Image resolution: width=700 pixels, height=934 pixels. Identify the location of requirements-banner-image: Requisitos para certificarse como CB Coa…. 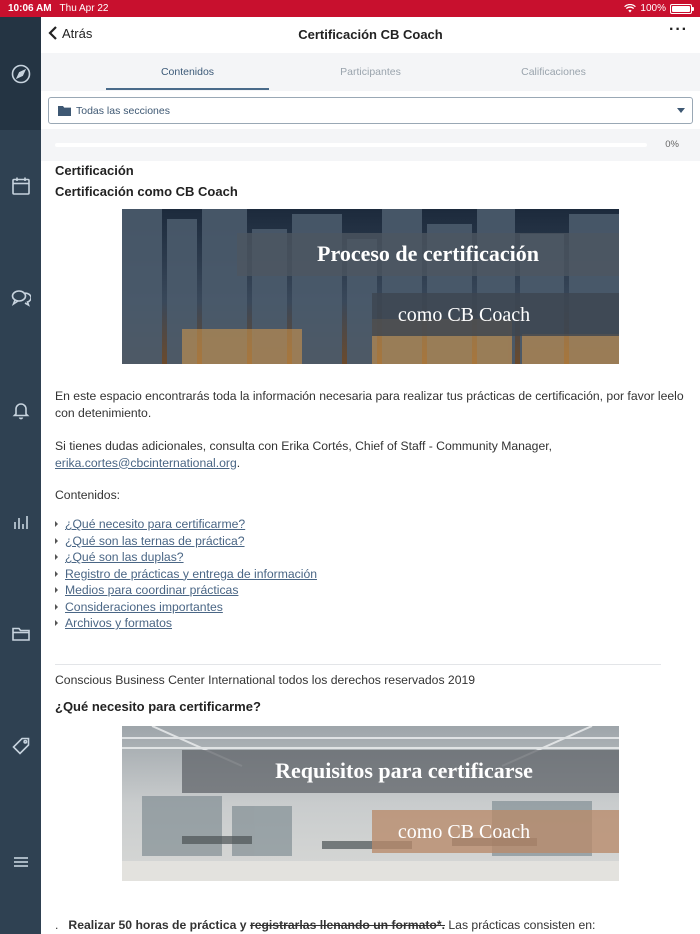
(370, 803).